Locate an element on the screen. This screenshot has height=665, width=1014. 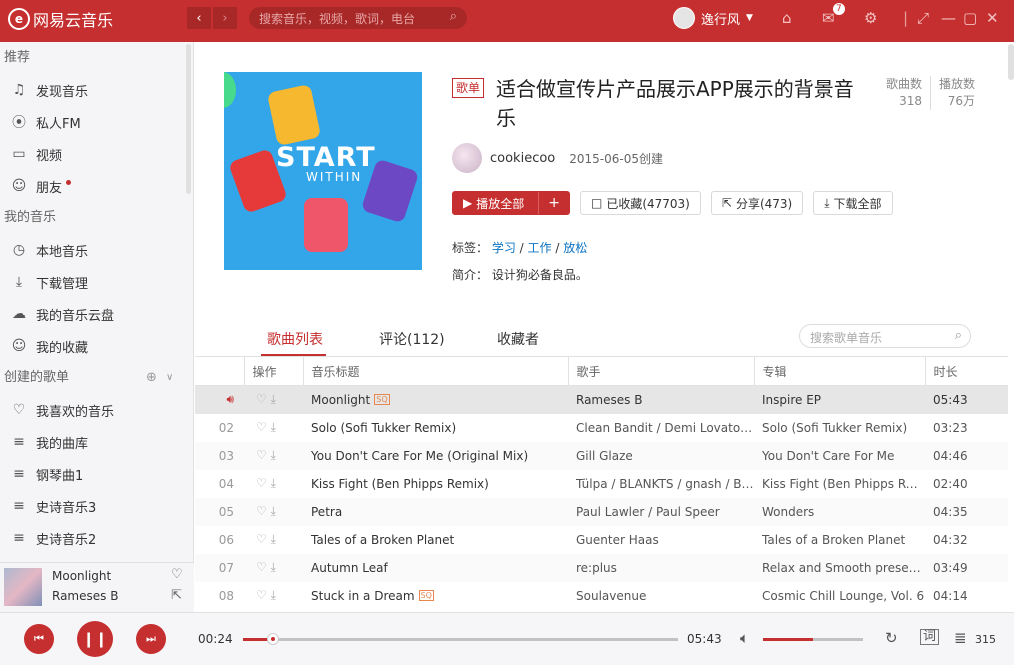
song-artist: re:plus is located at coordinates (661, 567).